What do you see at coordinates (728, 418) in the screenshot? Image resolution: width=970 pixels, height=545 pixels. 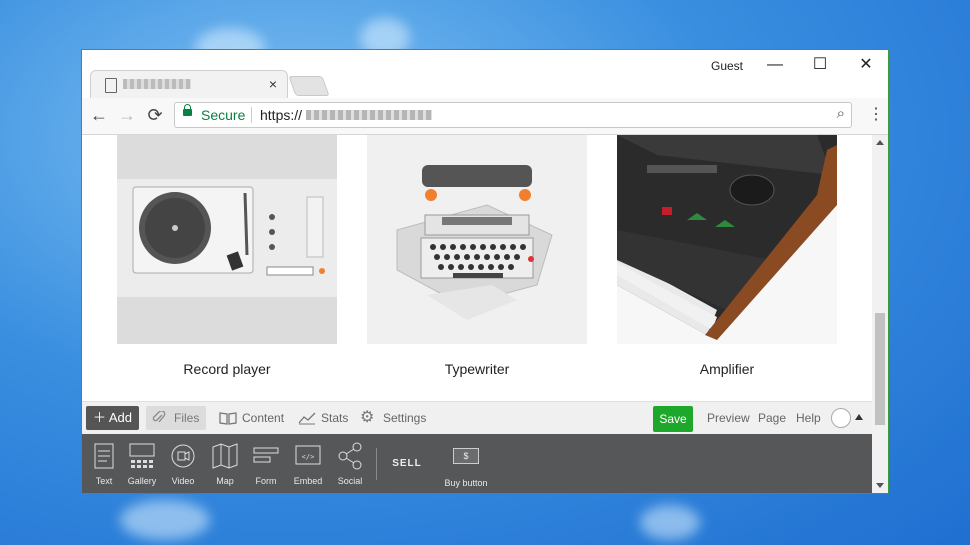 I see `preview-link: Preview` at bounding box center [728, 418].